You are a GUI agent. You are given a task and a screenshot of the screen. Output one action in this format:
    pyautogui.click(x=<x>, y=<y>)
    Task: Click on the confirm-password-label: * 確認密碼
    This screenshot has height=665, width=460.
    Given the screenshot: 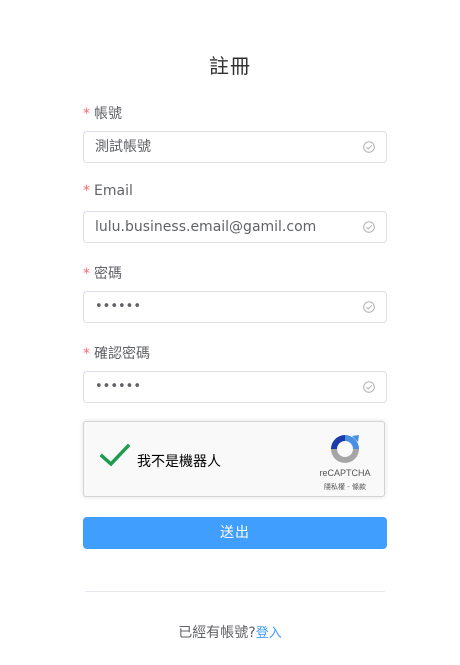 What is the action you would take?
    pyautogui.click(x=116, y=353)
    